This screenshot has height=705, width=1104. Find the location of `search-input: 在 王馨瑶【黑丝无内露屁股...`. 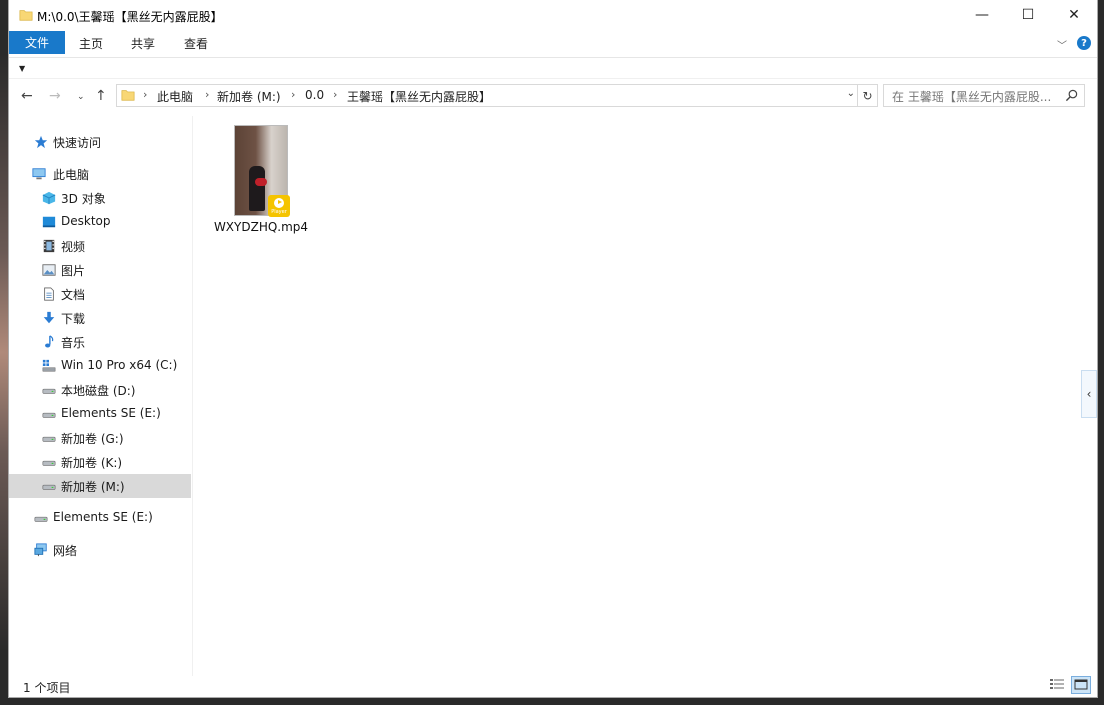

search-input: 在 王馨瑶【黑丝无内露屁股... is located at coordinates (984, 95).